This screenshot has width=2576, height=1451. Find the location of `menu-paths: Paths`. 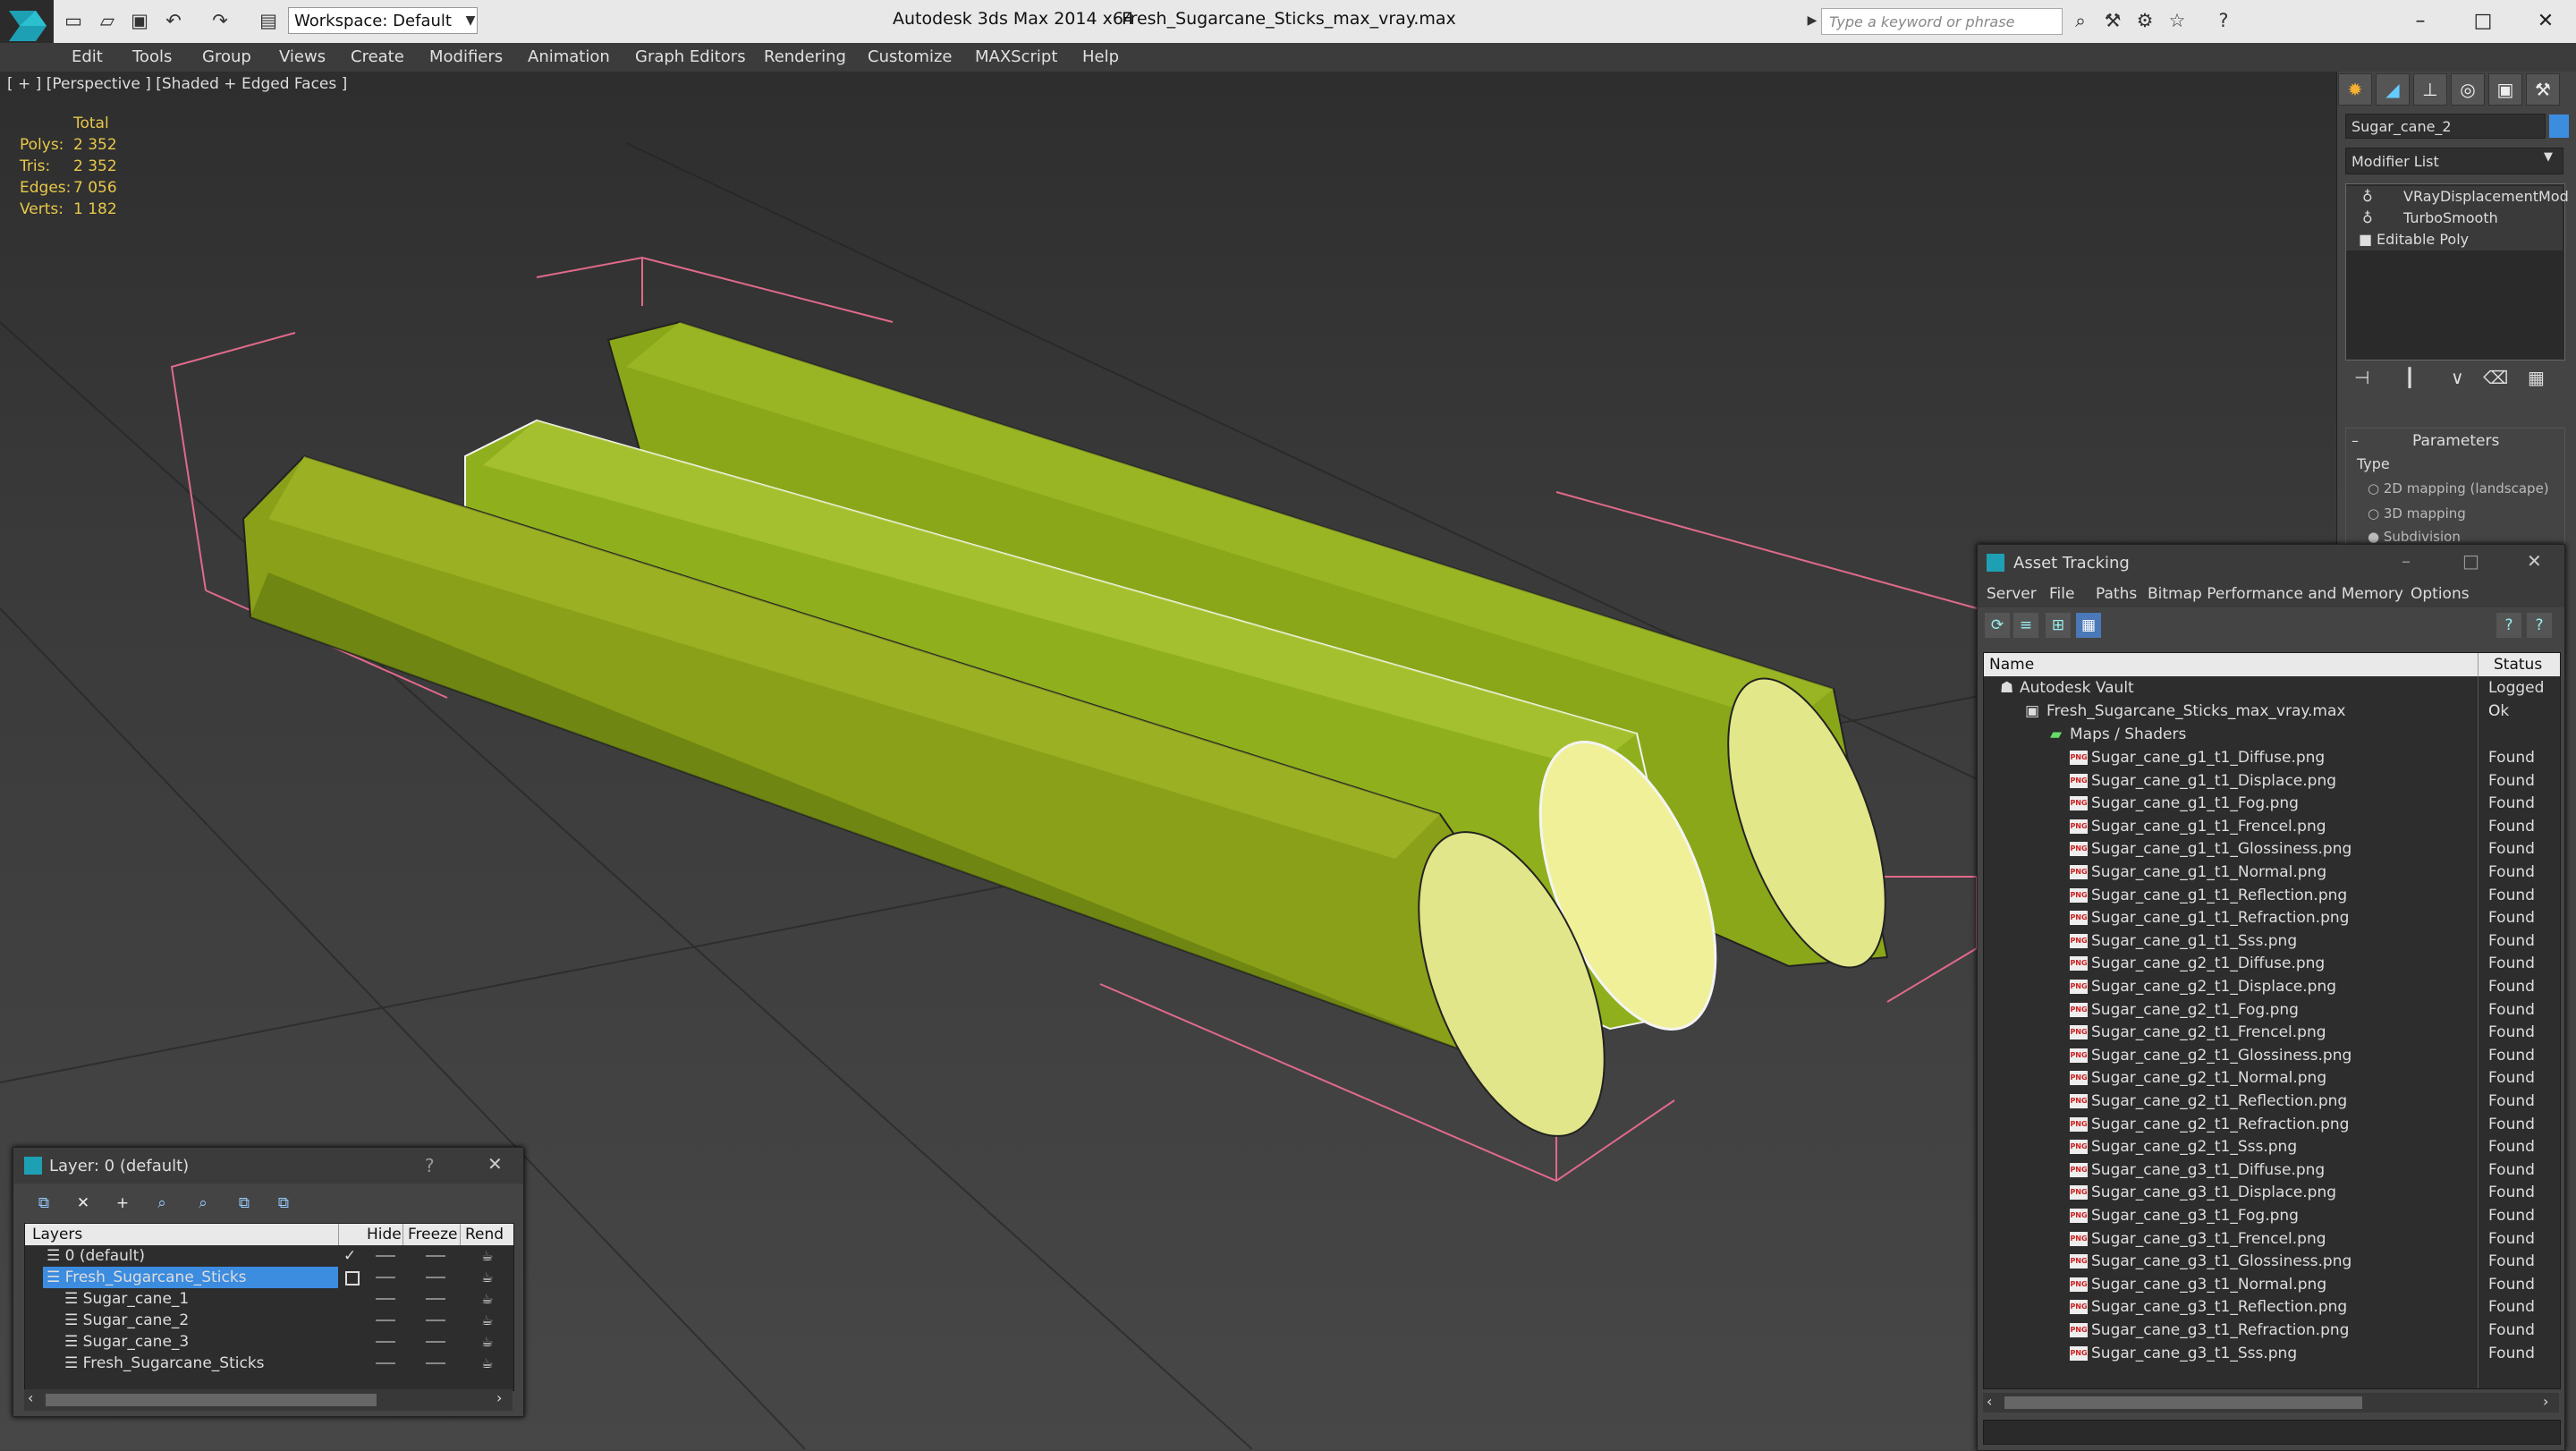

menu-paths: Paths is located at coordinates (2116, 594).